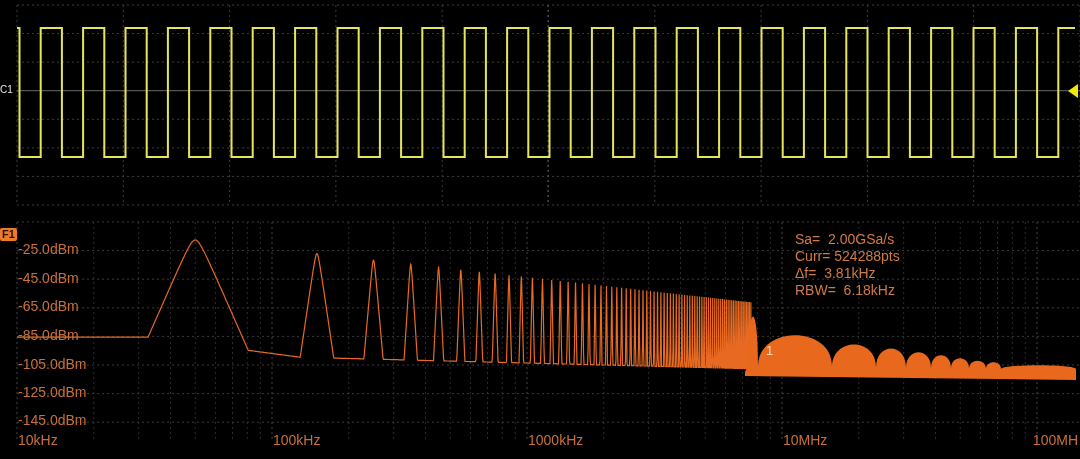 The image size is (1080, 459). Describe the element at coordinates (48, 249) in the screenshot. I see `y-axis-label: -25.0dBm` at that location.